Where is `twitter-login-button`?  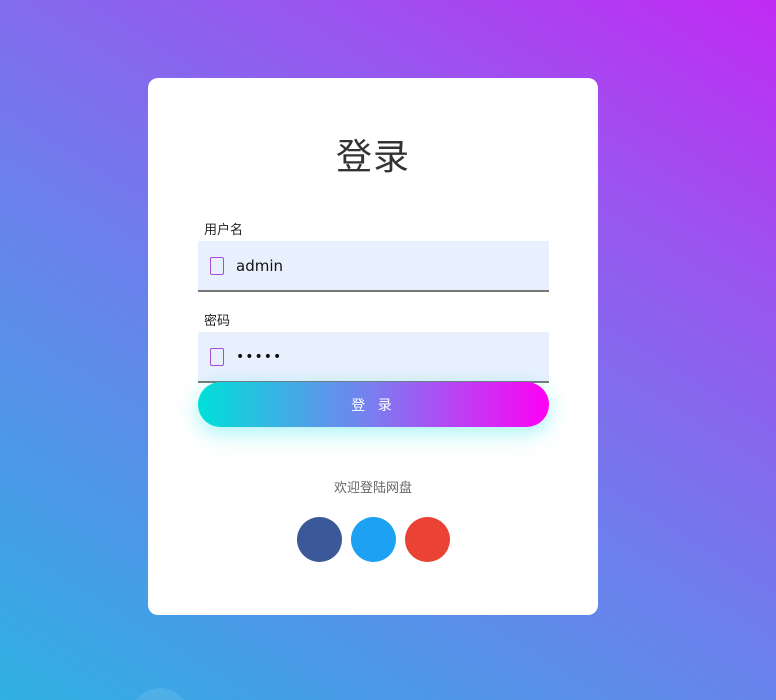 twitter-login-button is located at coordinates (373, 539).